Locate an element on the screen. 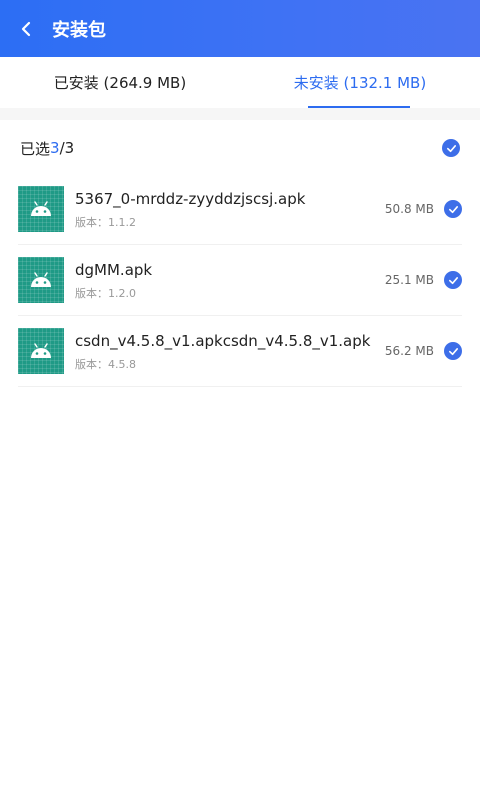 This screenshot has height=800, width=480. page-title: 安装包 is located at coordinates (79, 30).